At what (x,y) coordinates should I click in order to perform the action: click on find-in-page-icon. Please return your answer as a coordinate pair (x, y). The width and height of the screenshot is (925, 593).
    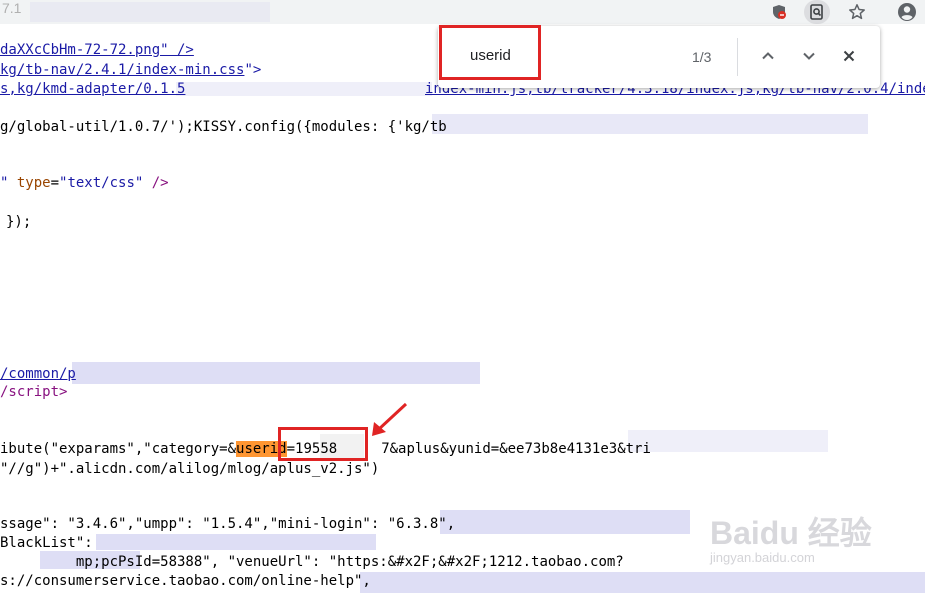
    Looking at the image, I should click on (817, 12).